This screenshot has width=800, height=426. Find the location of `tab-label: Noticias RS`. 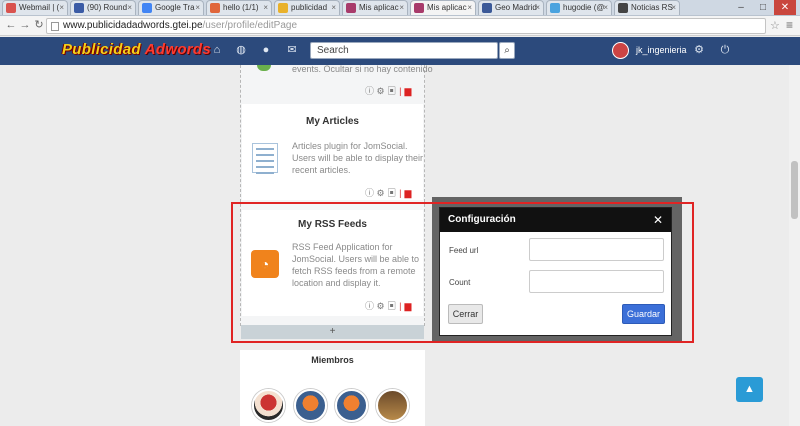

tab-label: Noticias RS is located at coordinates (652, 7).